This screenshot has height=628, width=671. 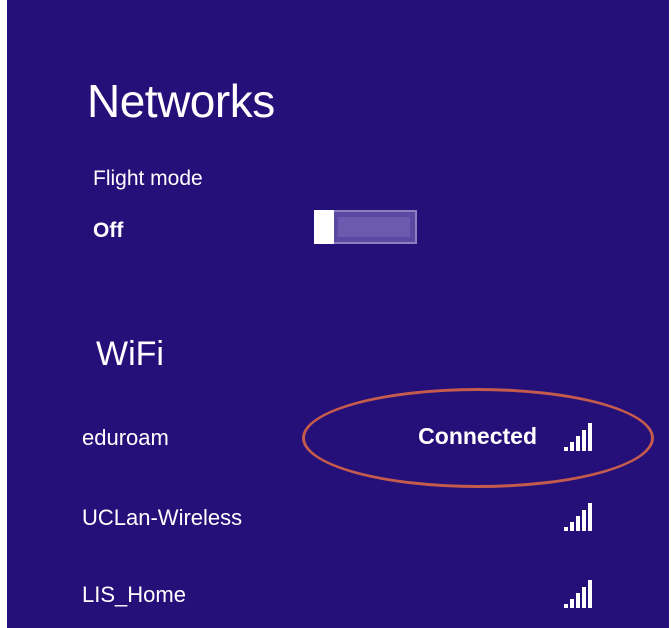 What do you see at coordinates (181, 101) in the screenshot?
I see `panel-title: Networks` at bounding box center [181, 101].